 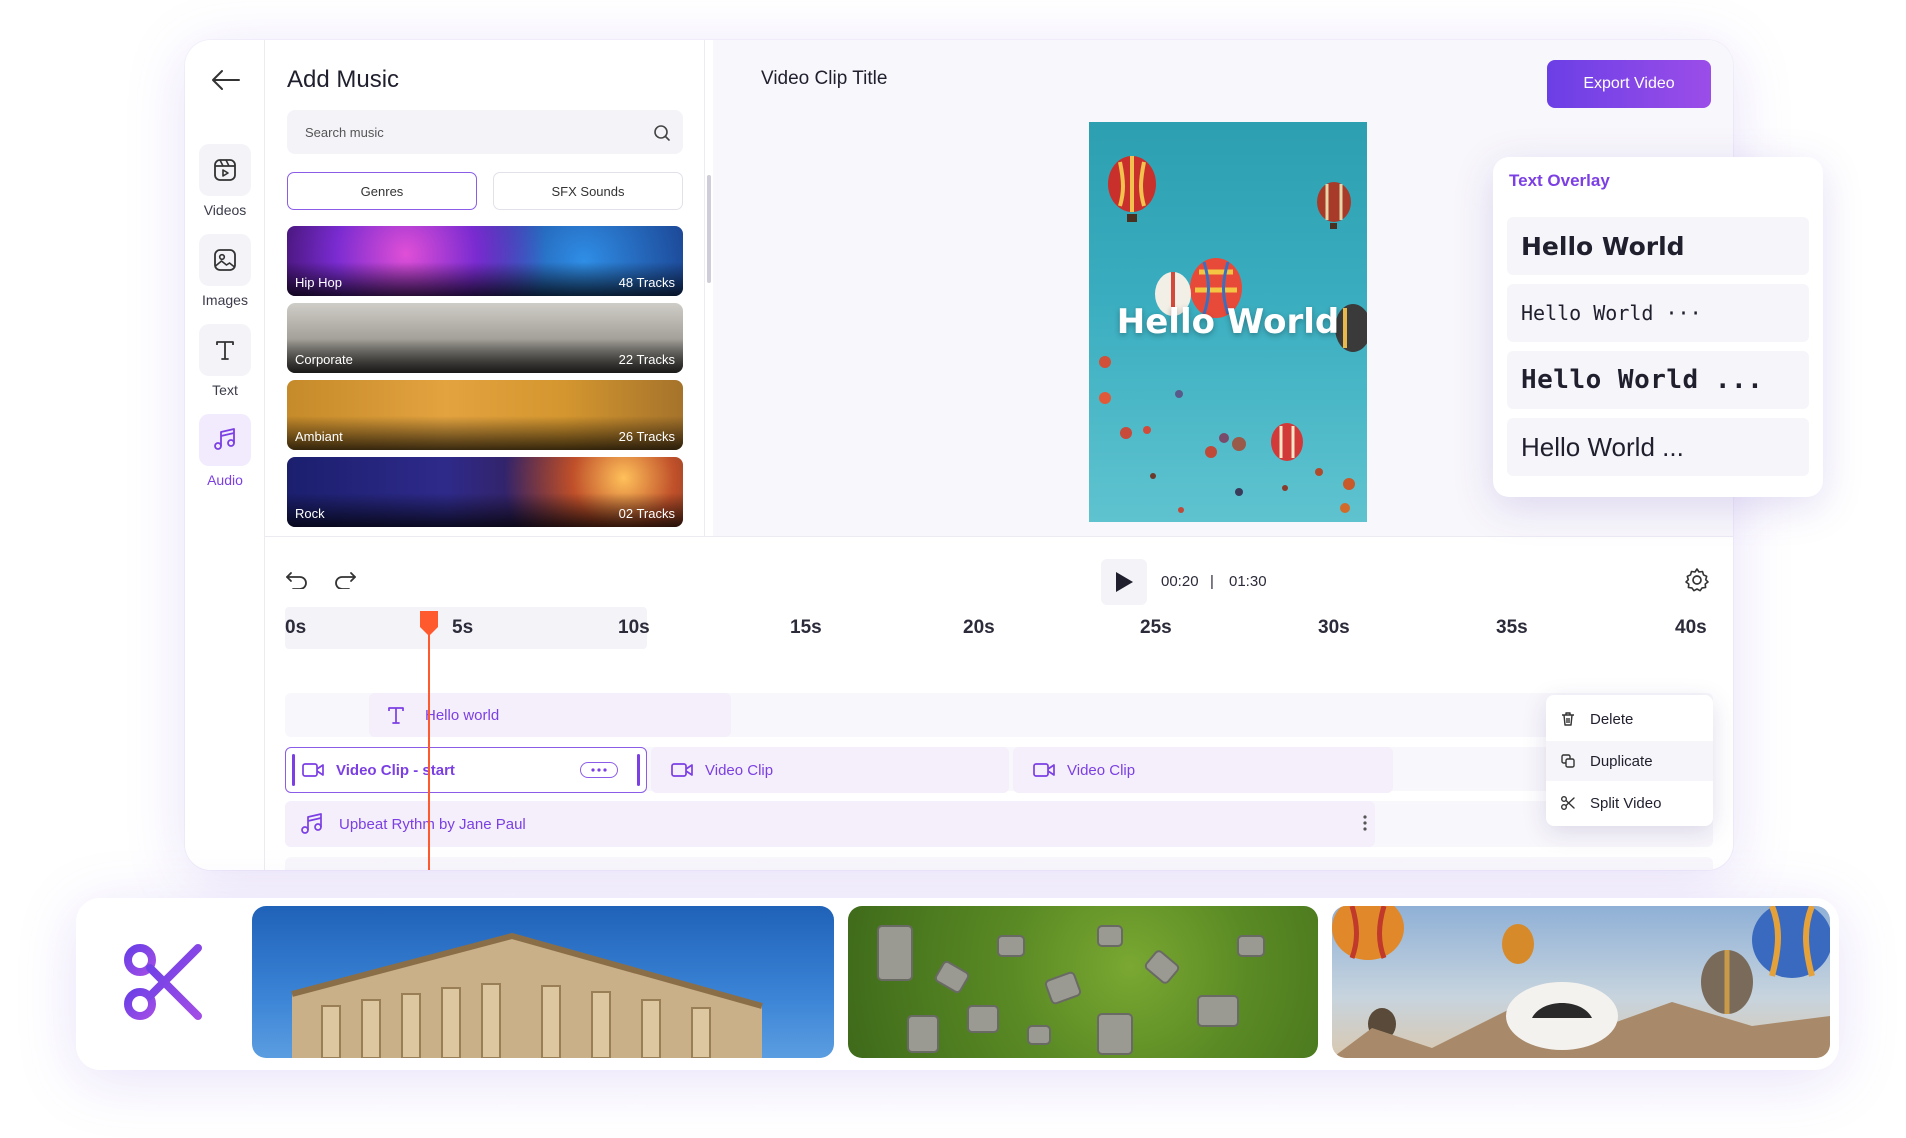 What do you see at coordinates (709, 229) in the screenshot?
I see `music-panel-scrollbar` at bounding box center [709, 229].